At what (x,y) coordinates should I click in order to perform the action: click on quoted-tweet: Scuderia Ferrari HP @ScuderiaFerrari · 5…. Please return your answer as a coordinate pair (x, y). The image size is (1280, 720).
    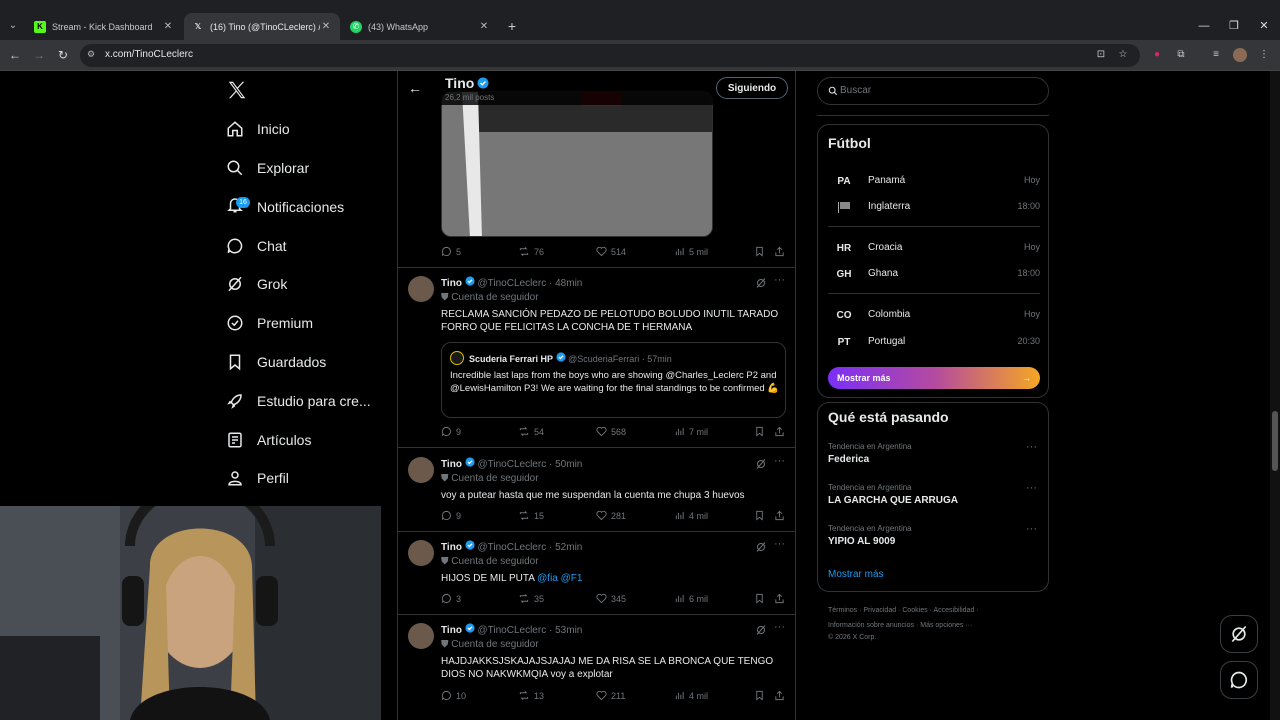
    Looking at the image, I should click on (613, 380).